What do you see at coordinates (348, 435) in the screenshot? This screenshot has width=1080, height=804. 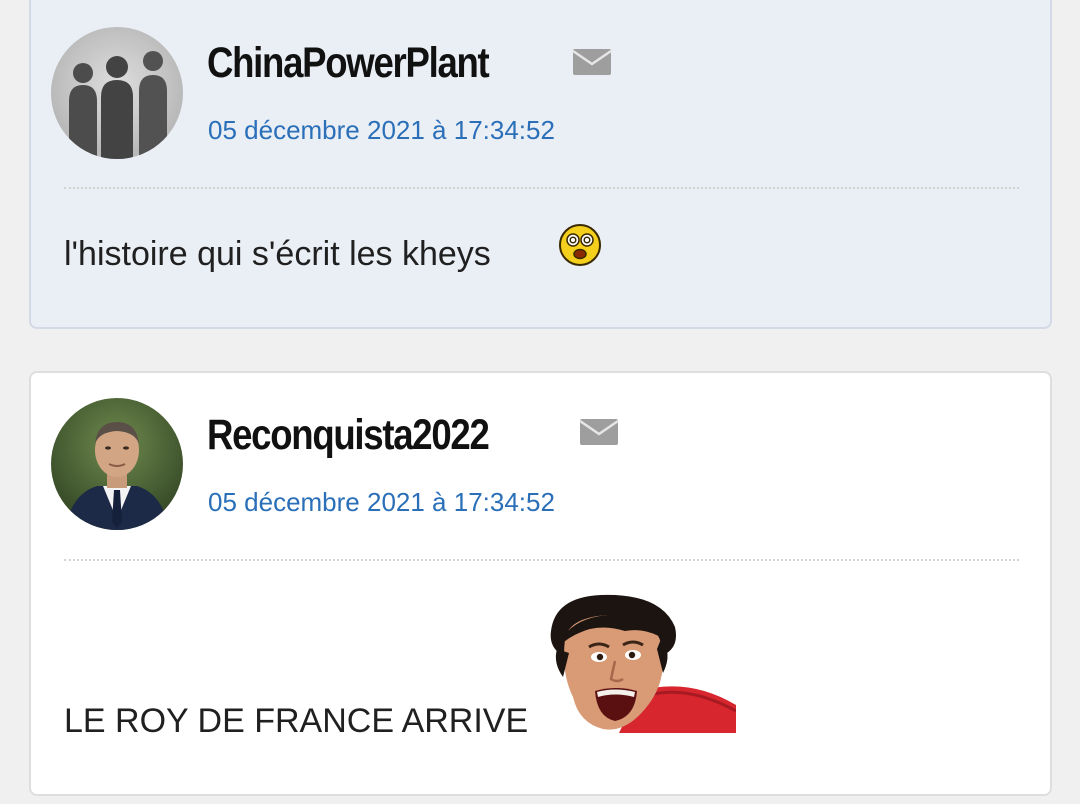 I see `author-name: Reconquista2022` at bounding box center [348, 435].